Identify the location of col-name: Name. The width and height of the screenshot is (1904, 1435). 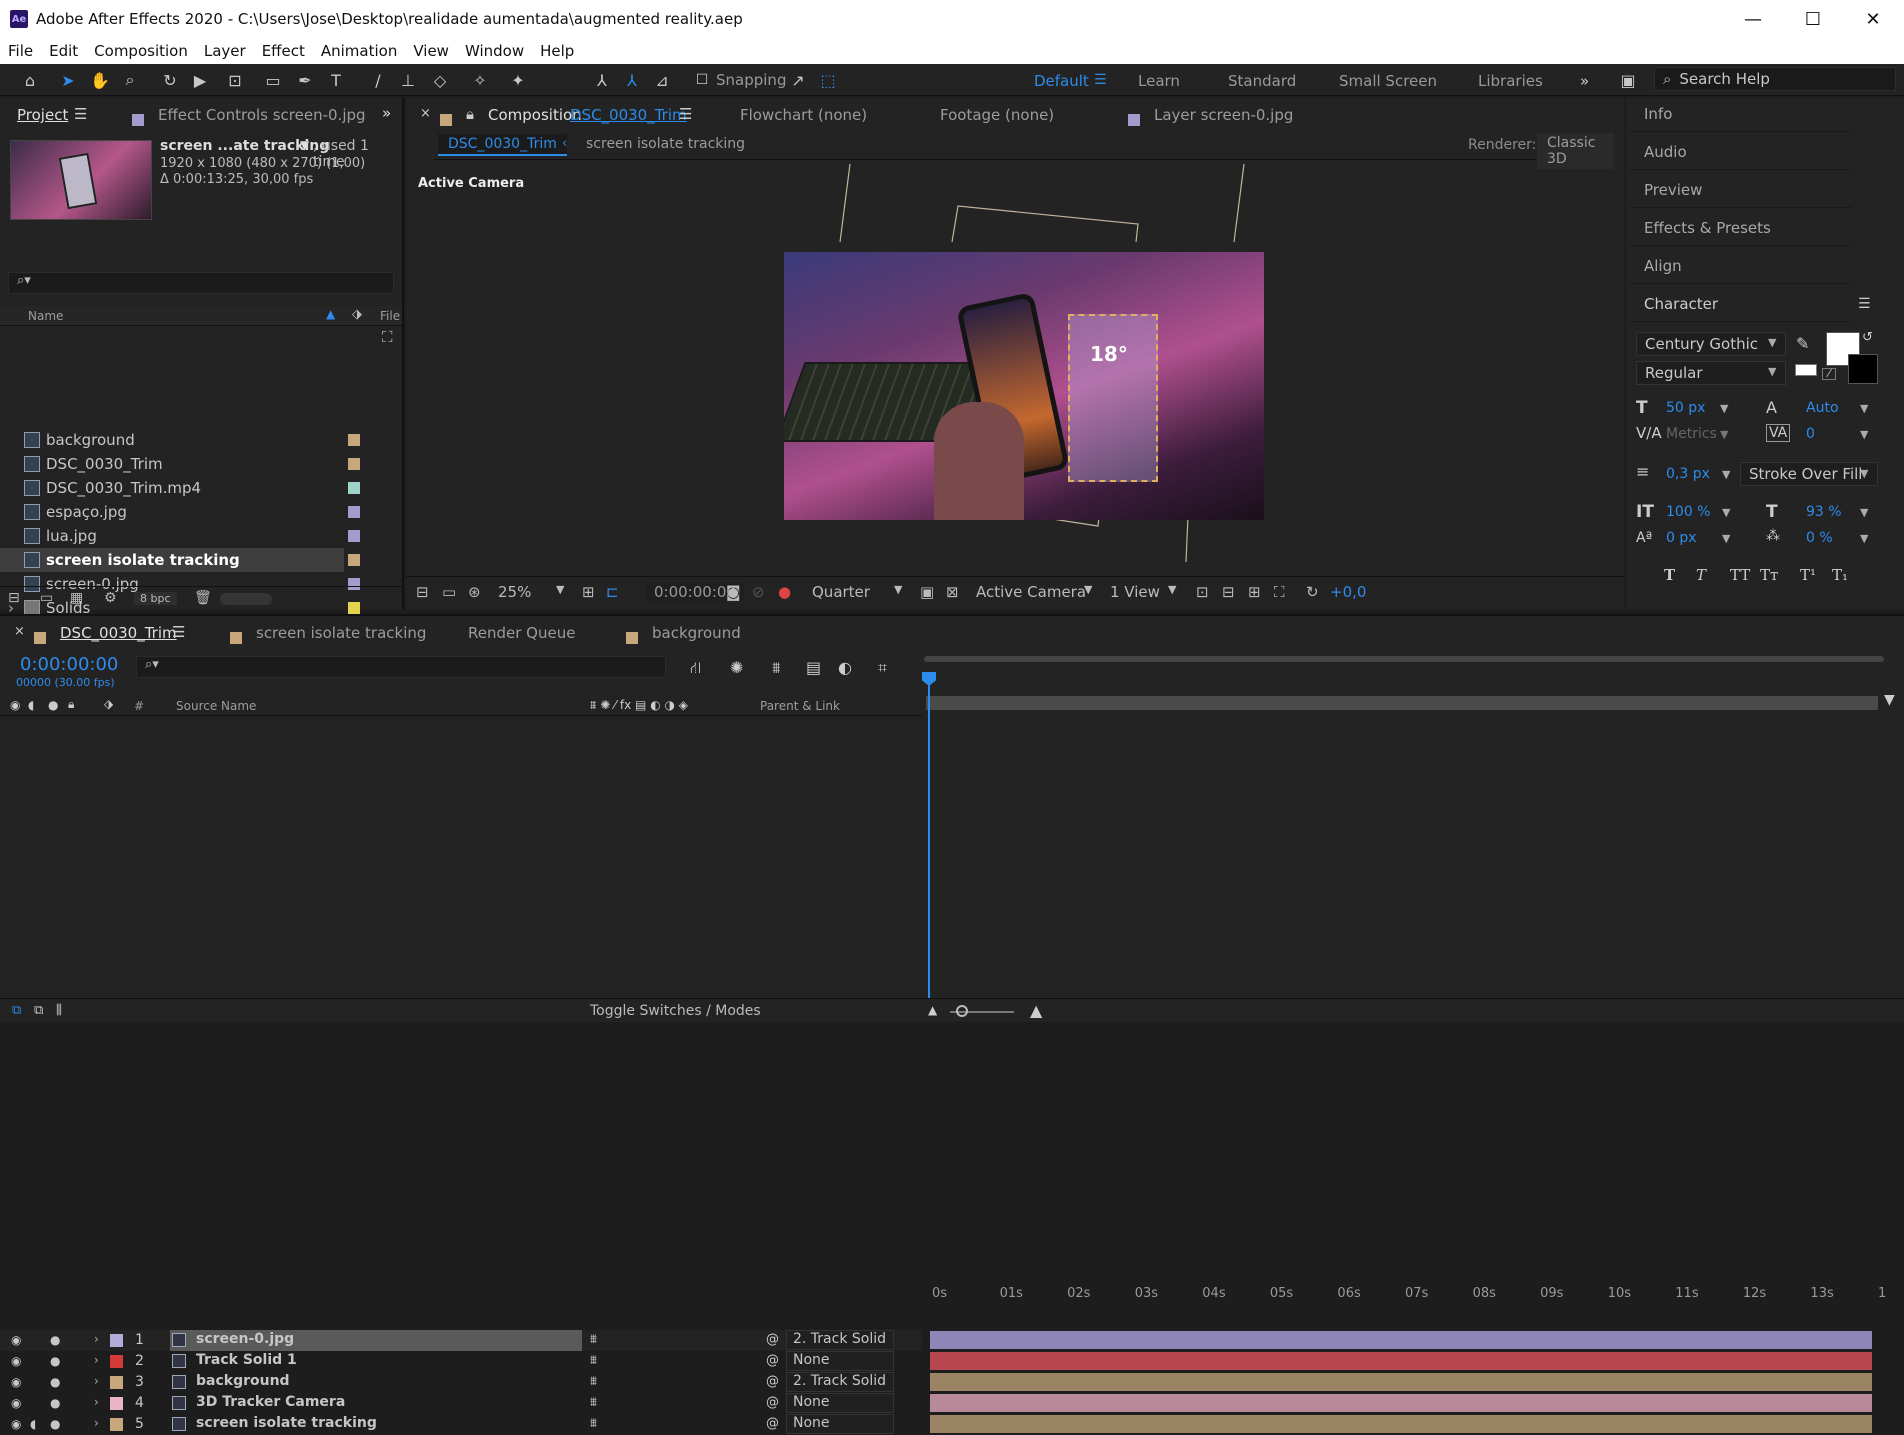
(45, 316).